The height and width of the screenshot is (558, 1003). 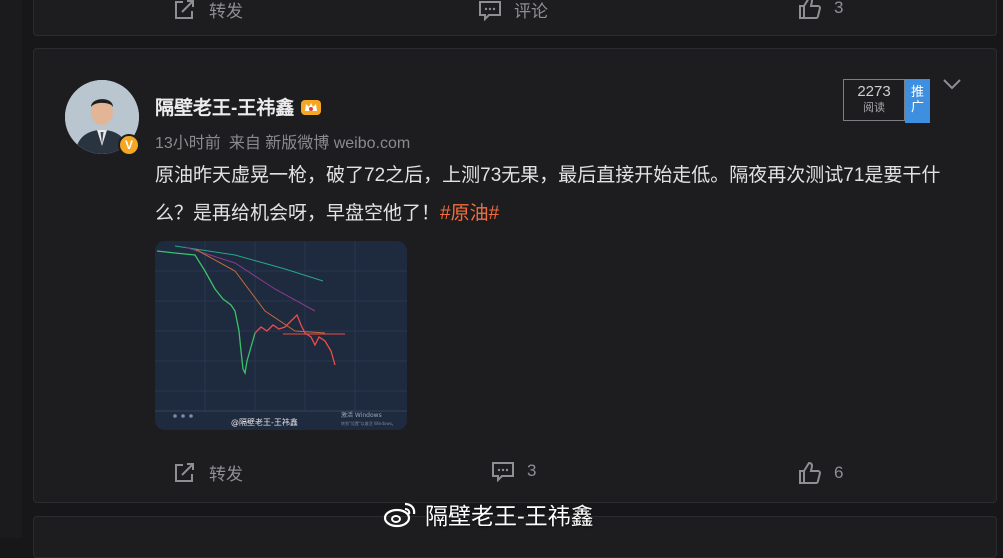 I want to click on comment-button: 3, so click(x=513, y=471).